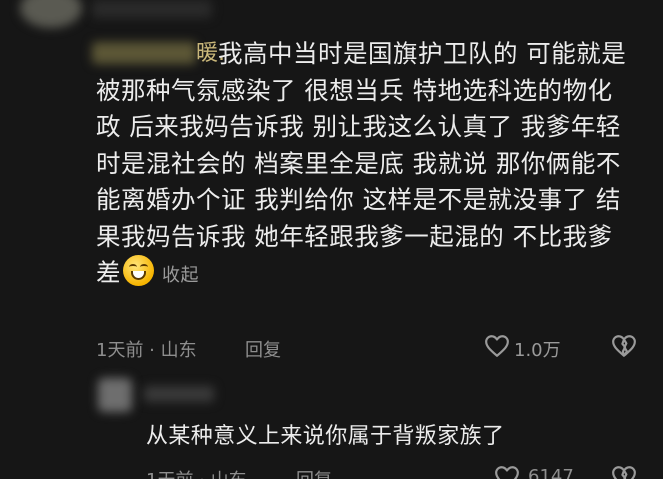  I want to click on reply-avatar, so click(115, 395).